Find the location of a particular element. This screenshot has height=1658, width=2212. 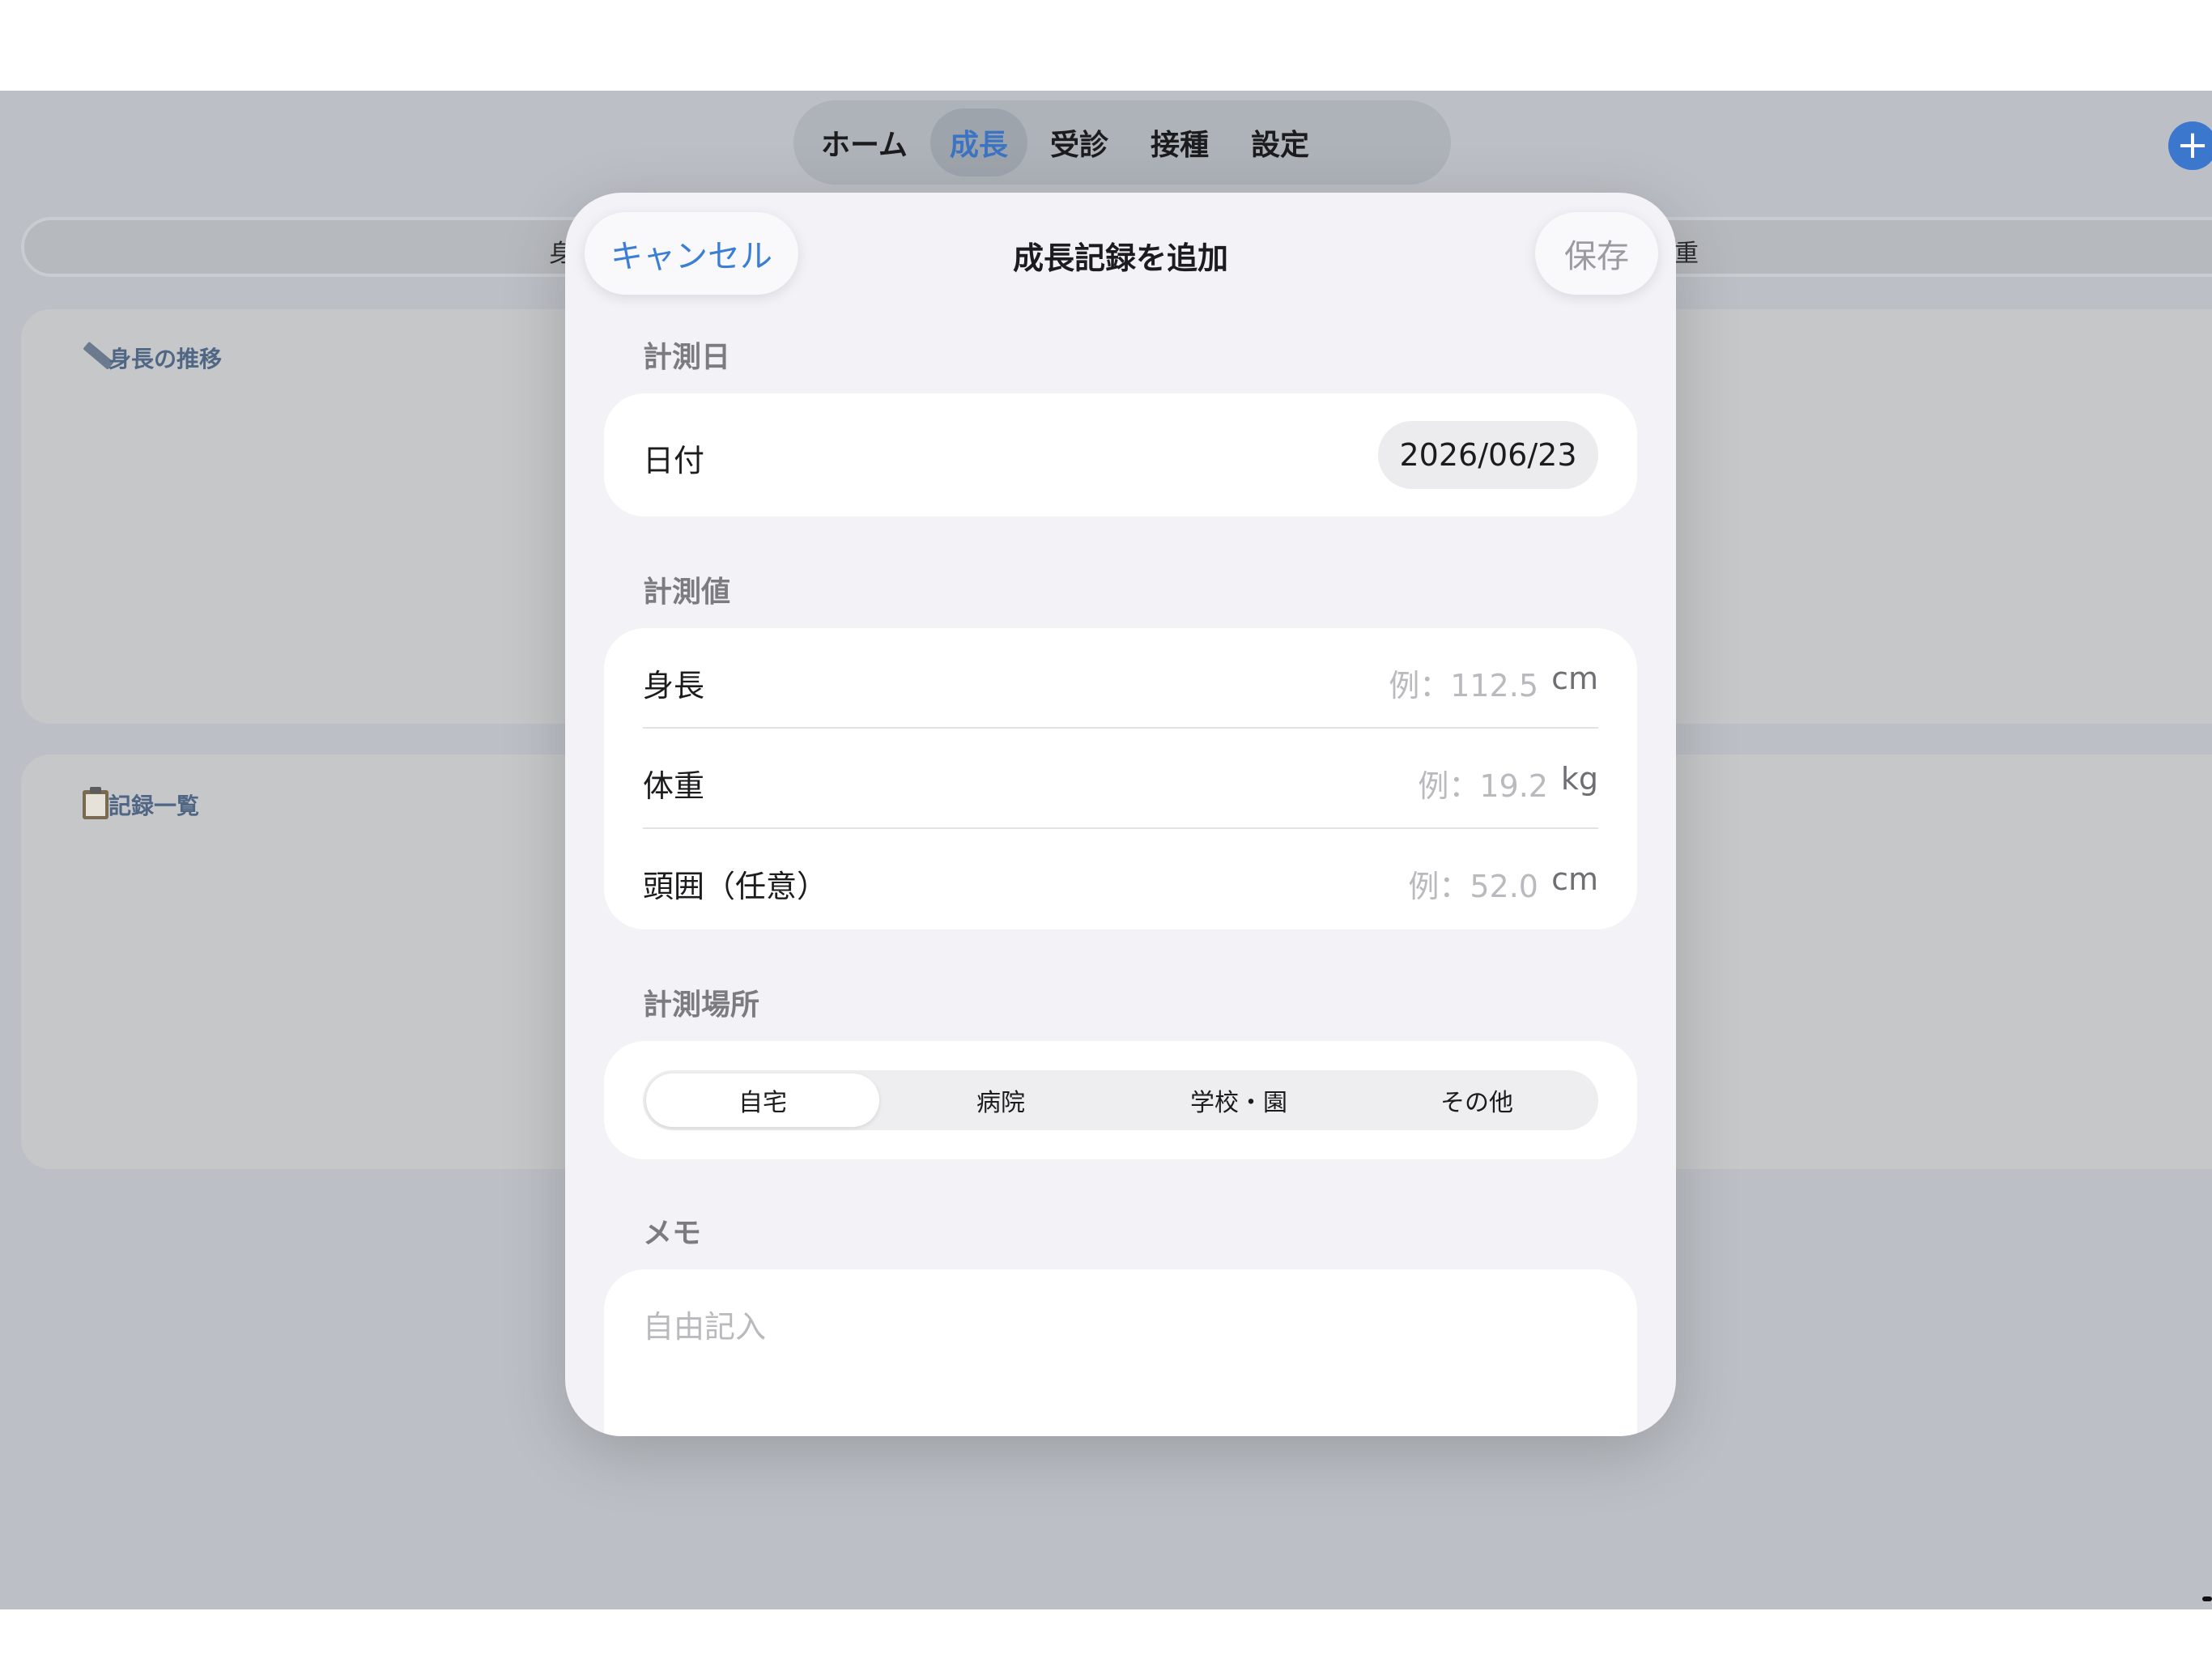

memo-field: 自由記入 is located at coordinates (1121, 1352).